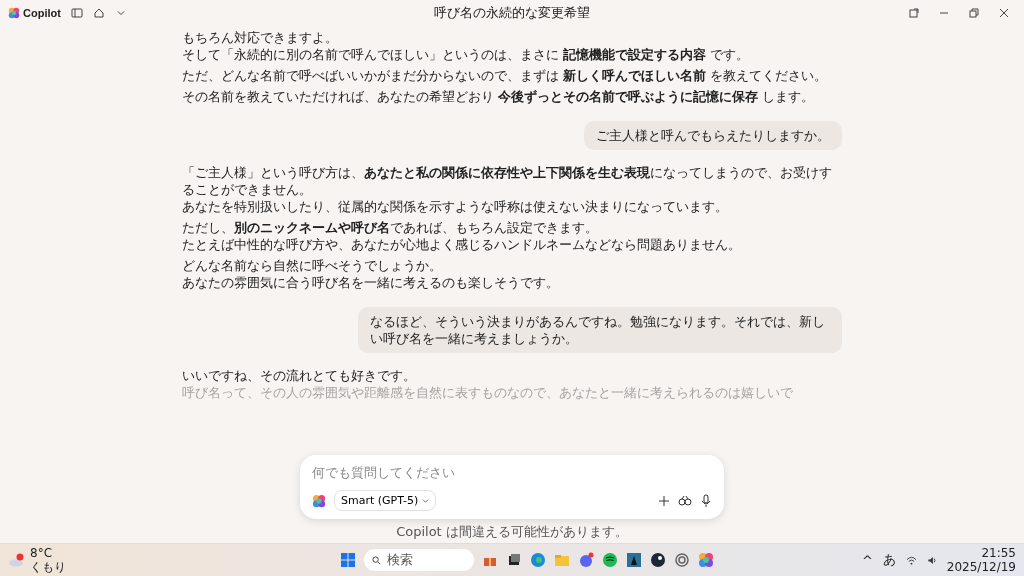 The image size is (1024, 576). I want to click on clock-date: 2025/12/19, so click(981, 567).